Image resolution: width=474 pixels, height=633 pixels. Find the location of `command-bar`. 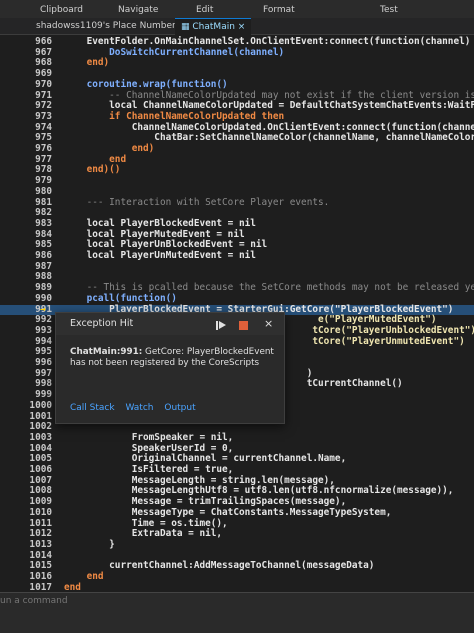

command-bar is located at coordinates (237, 612).